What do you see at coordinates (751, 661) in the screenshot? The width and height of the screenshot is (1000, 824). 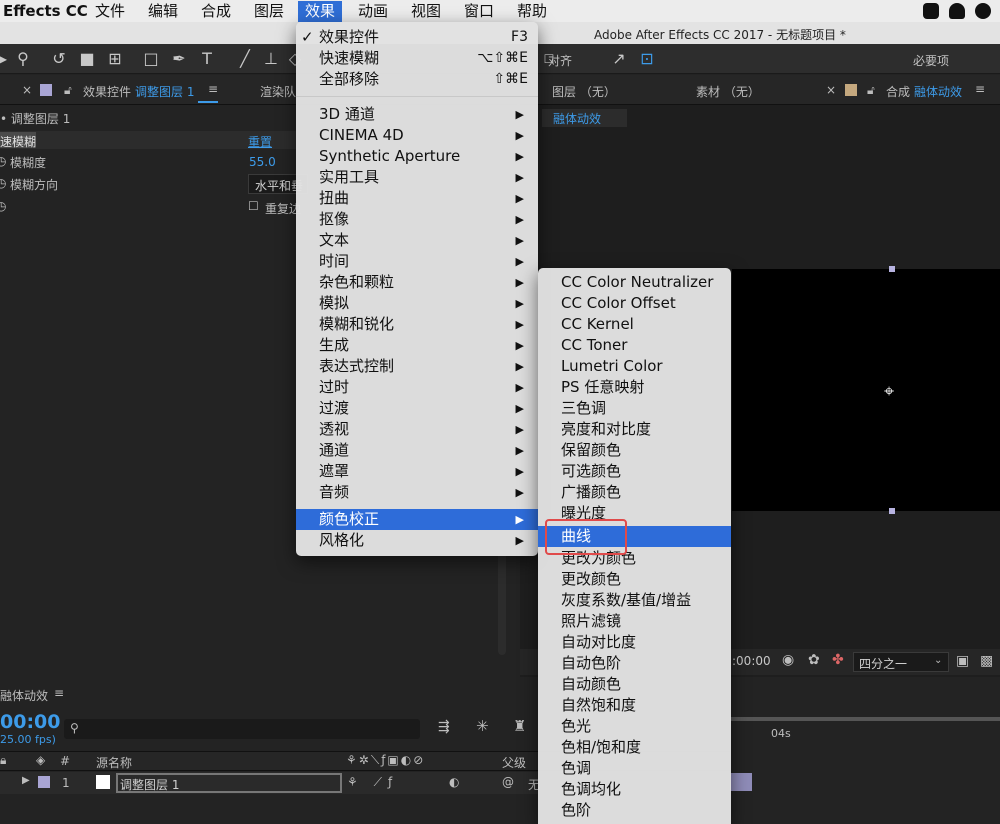 I see `viewer-timecode: :00:00` at bounding box center [751, 661].